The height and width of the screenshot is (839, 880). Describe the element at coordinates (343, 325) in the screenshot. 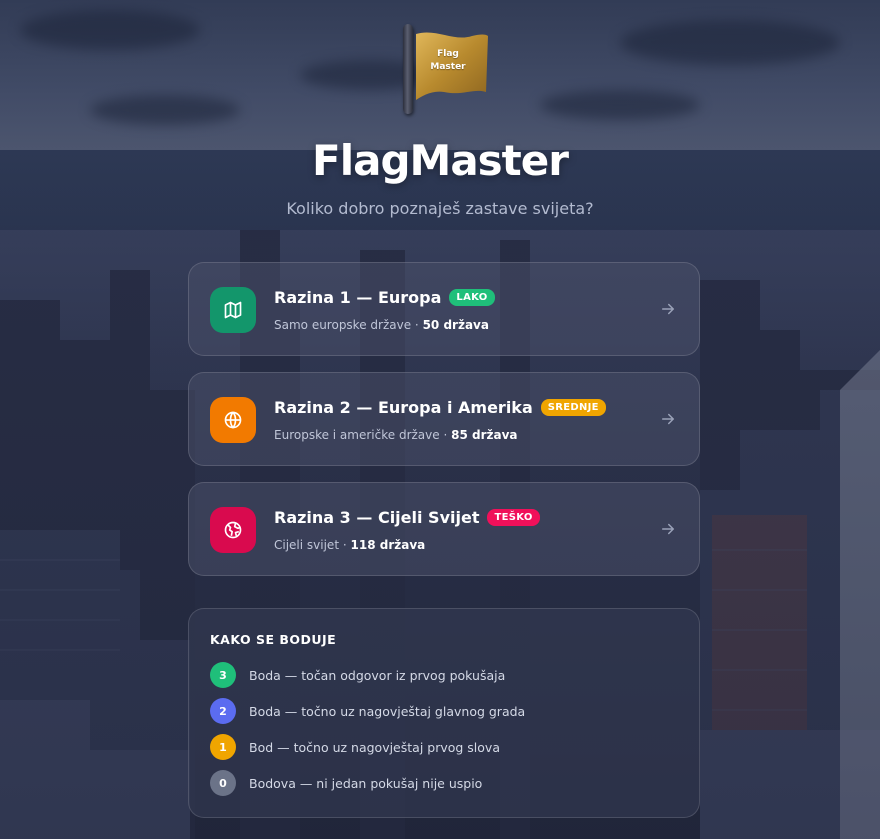

I see `level-1-description-text: Samo europske države` at that location.